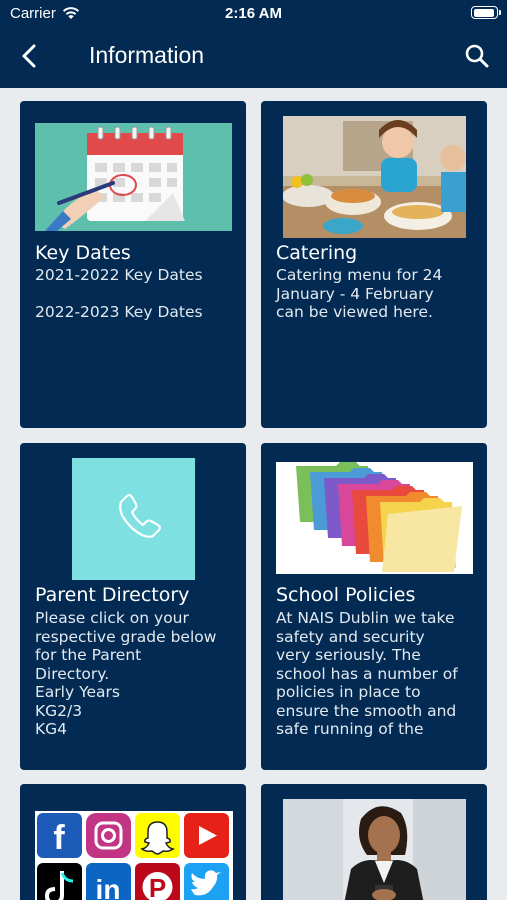 Image resolution: width=507 pixels, height=900 pixels. I want to click on card-contact, so click(374, 842).